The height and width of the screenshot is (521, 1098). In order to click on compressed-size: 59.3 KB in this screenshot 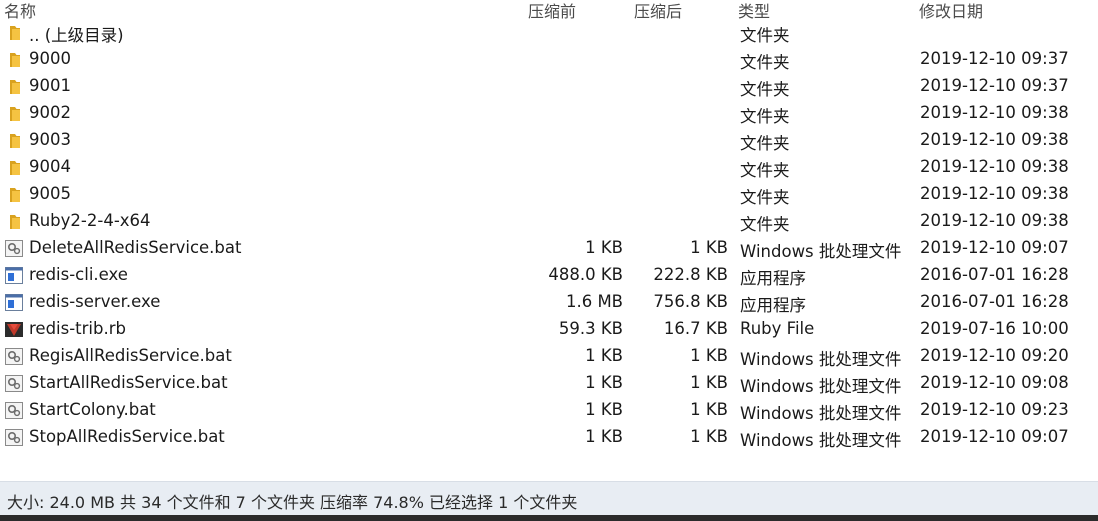, I will do `click(590, 328)`.